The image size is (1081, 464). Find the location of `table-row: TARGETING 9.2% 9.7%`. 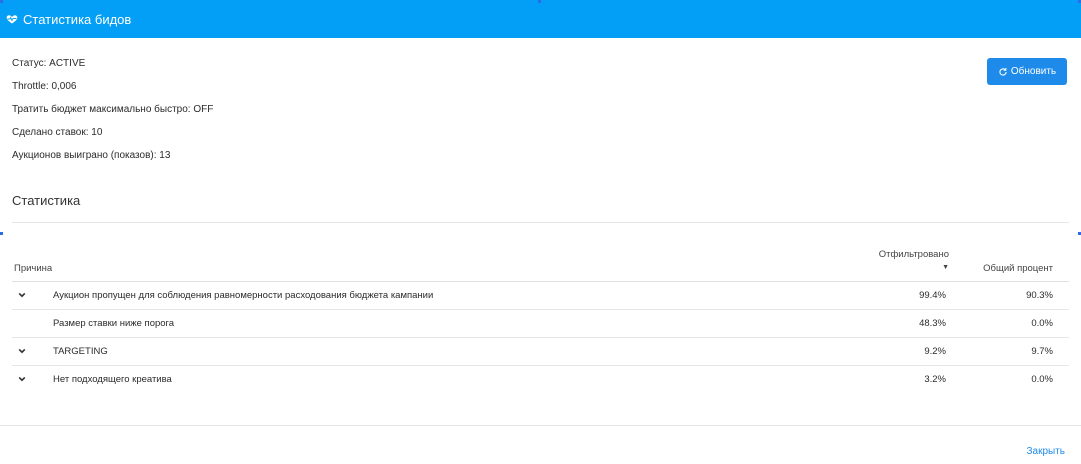

table-row: TARGETING 9.2% 9.7% is located at coordinates (540, 352).